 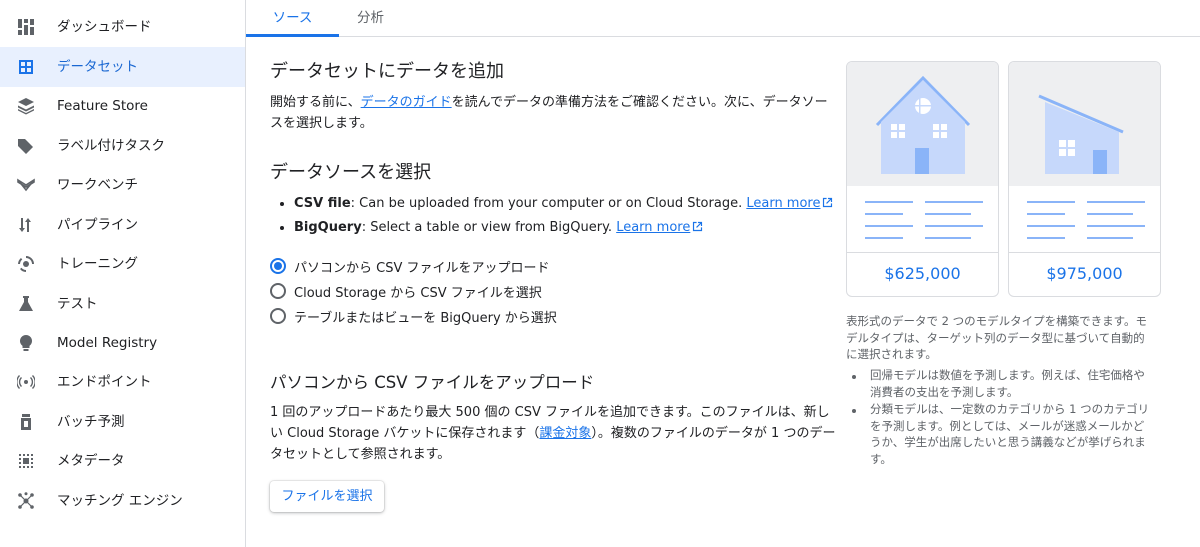 What do you see at coordinates (418, 293) in the screenshot?
I see `radio-label: Cloud Storage から CSV ファイルを選択` at bounding box center [418, 293].